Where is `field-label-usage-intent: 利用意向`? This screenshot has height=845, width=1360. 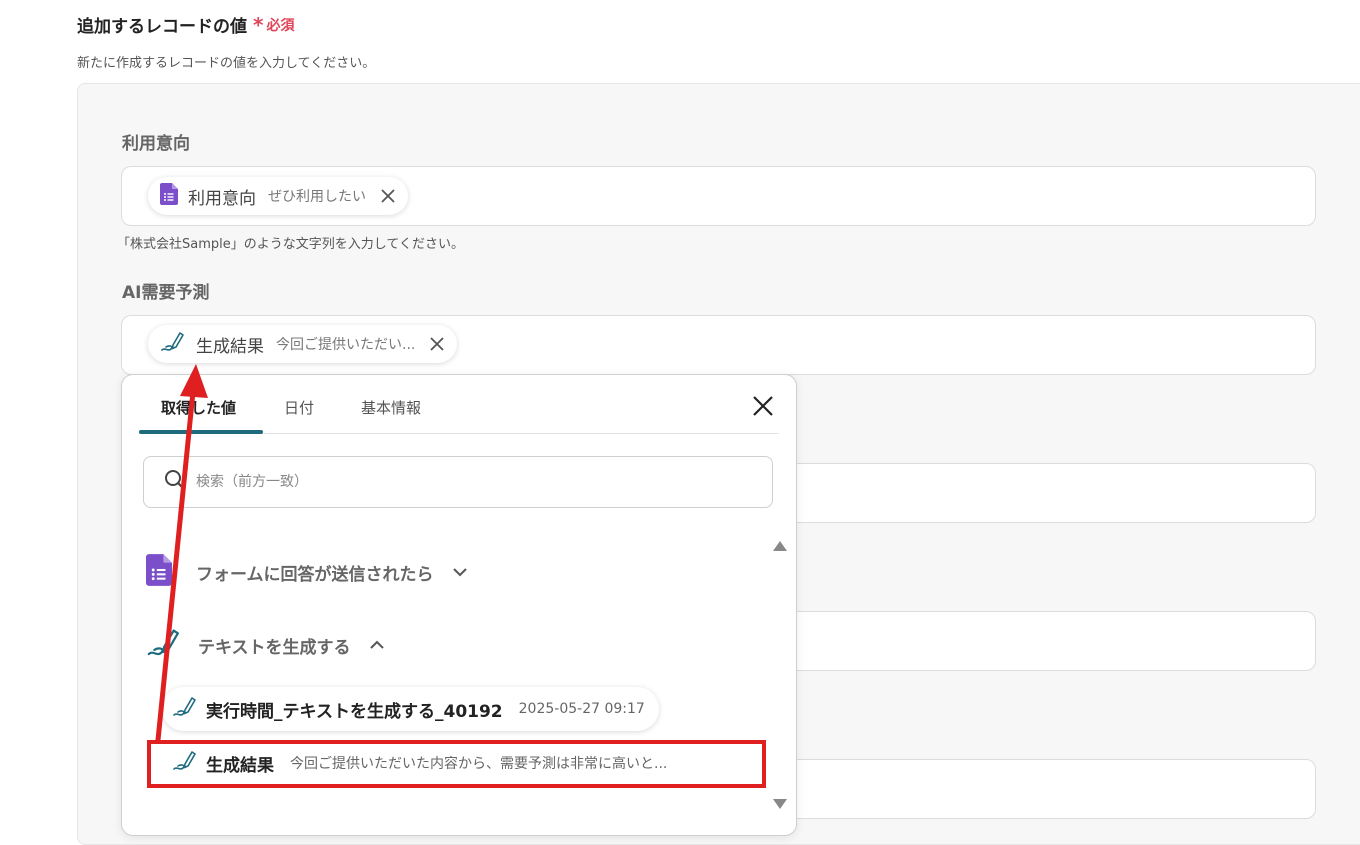 field-label-usage-intent: 利用意向 is located at coordinates (156, 144).